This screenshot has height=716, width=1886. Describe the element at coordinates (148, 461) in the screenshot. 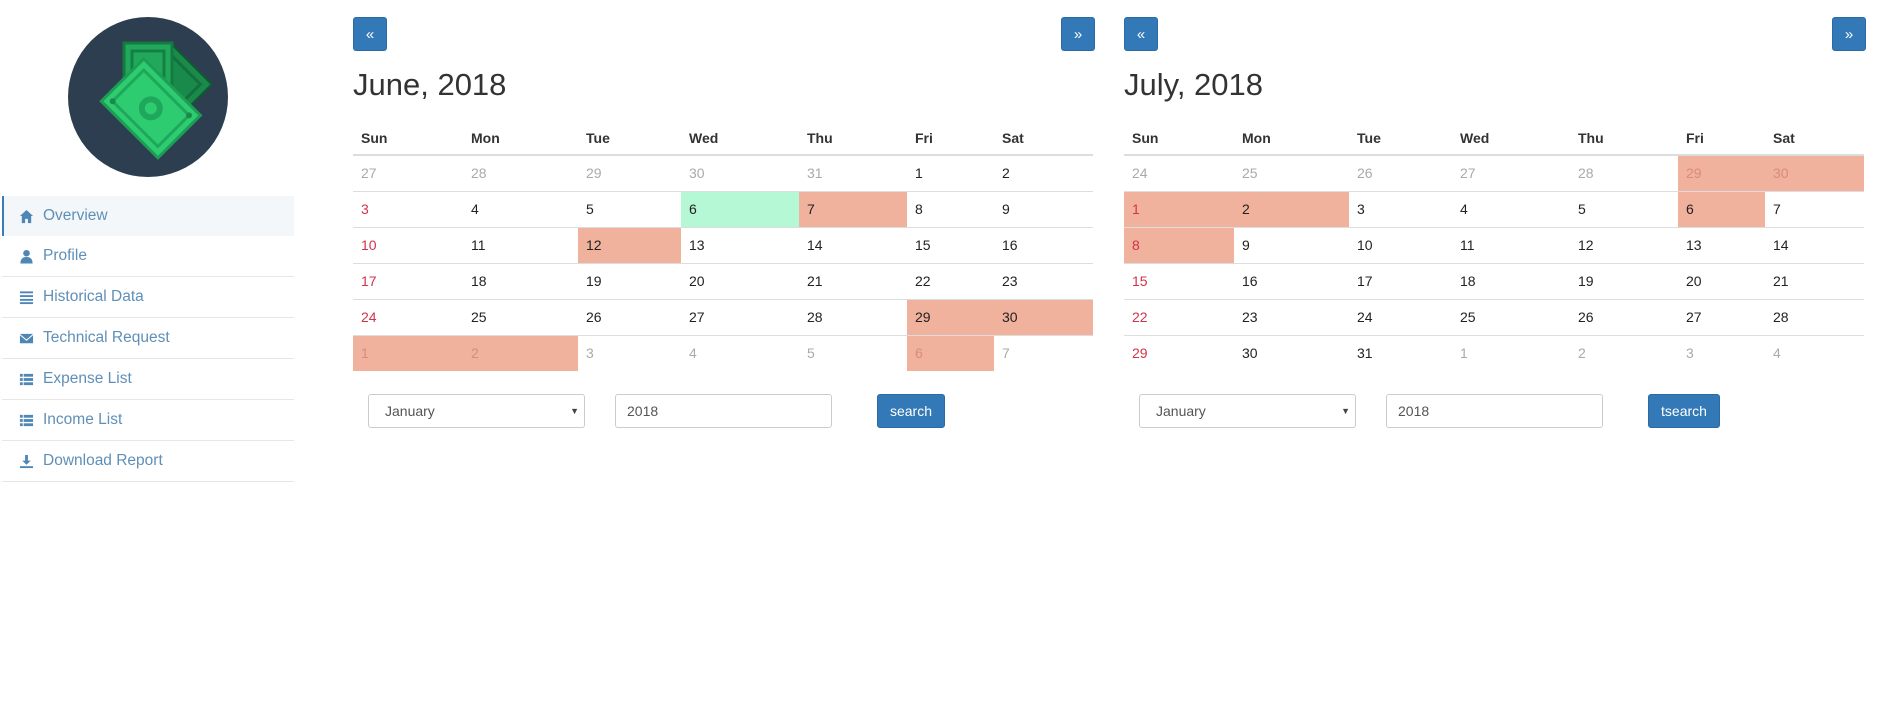

I see `sidebar-item-download-report: Download Report` at that location.